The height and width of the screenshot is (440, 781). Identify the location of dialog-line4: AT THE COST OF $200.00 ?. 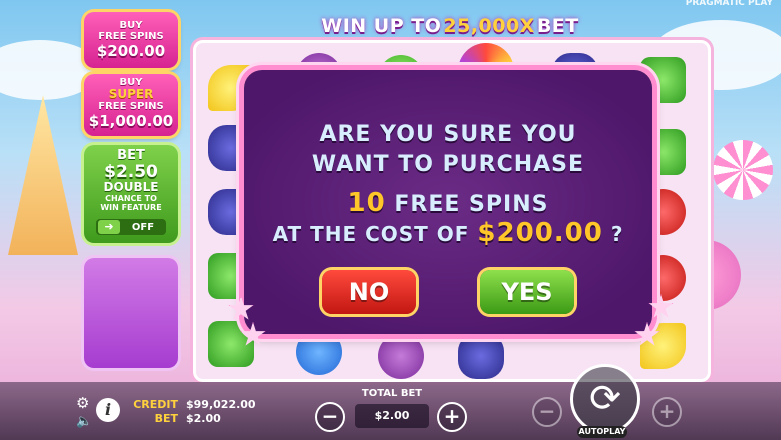
(448, 233).